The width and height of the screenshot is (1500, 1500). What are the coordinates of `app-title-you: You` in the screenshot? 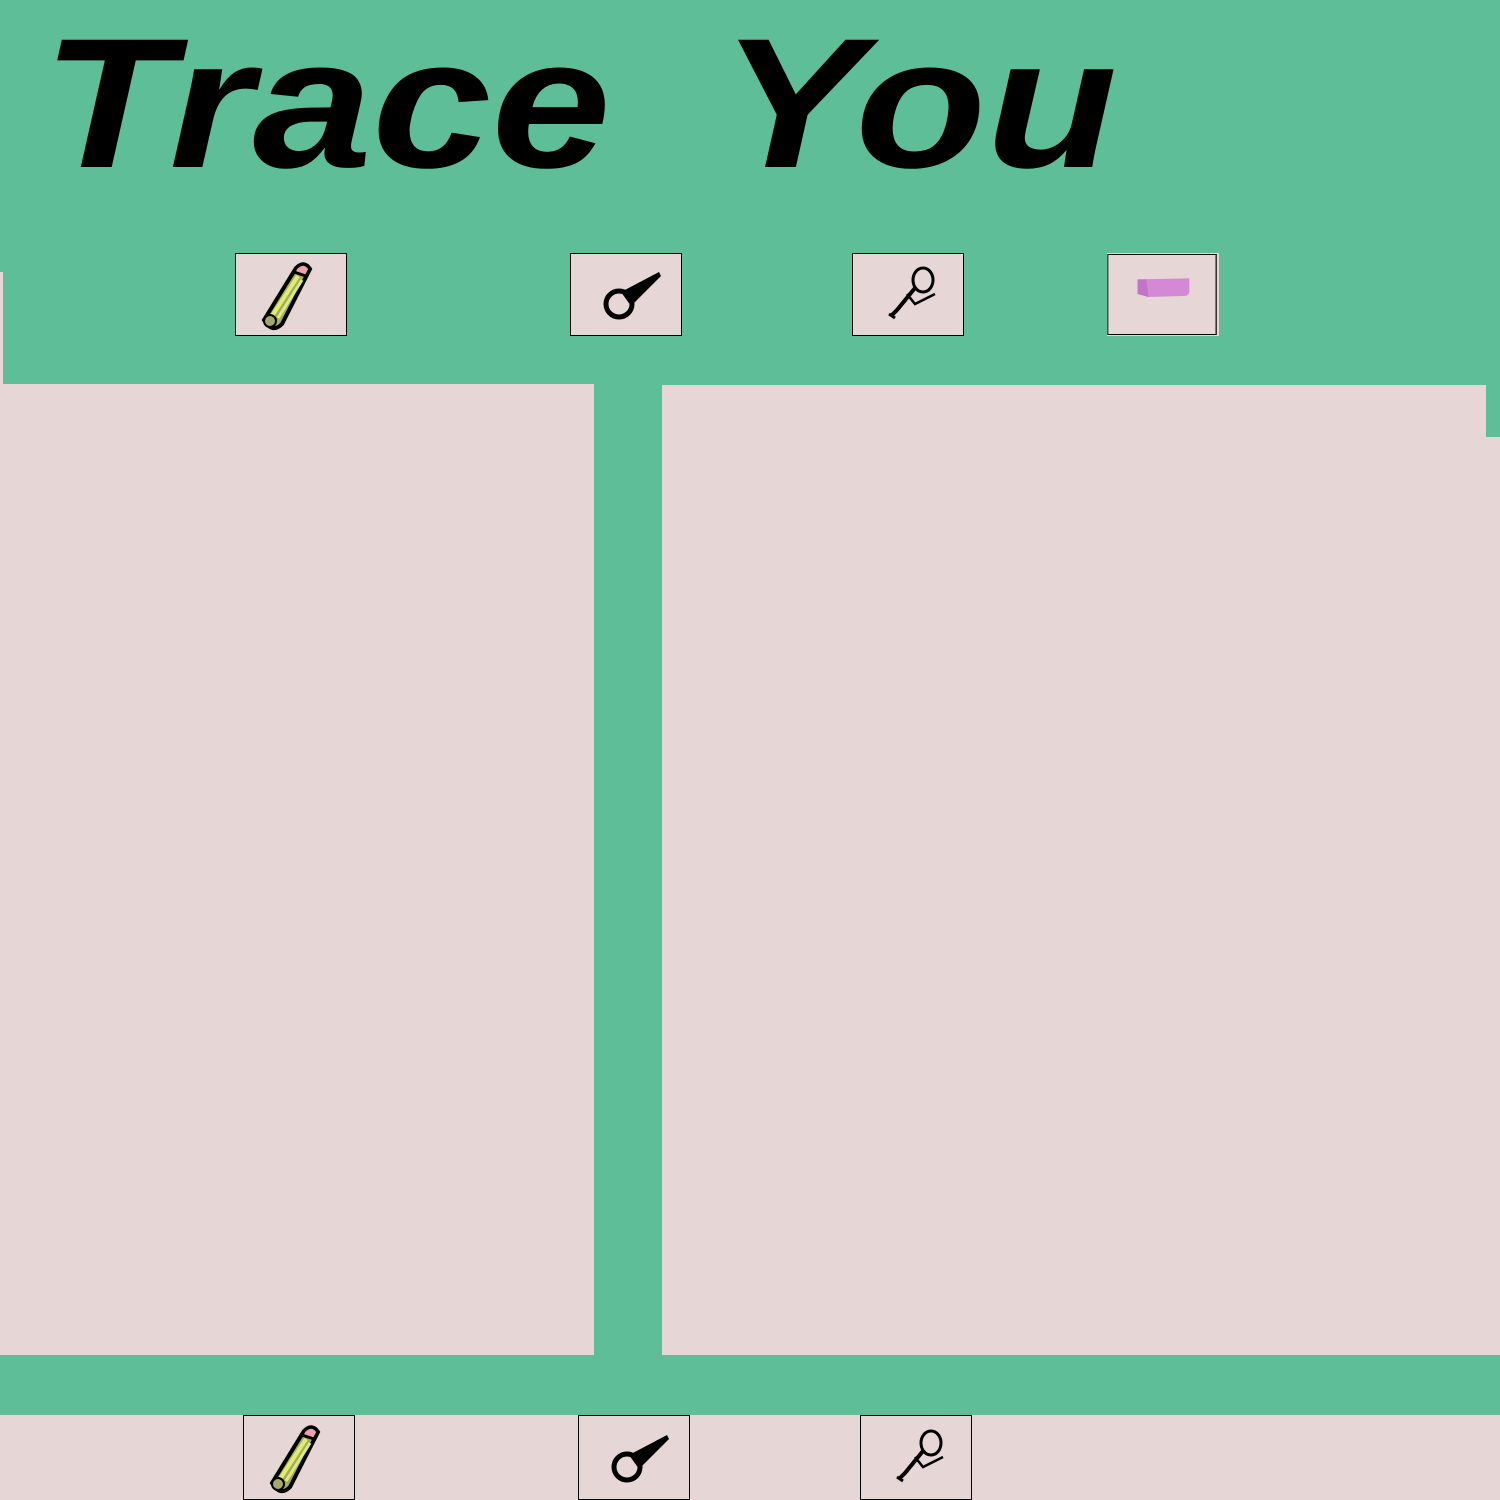 It's located at (919, 104).